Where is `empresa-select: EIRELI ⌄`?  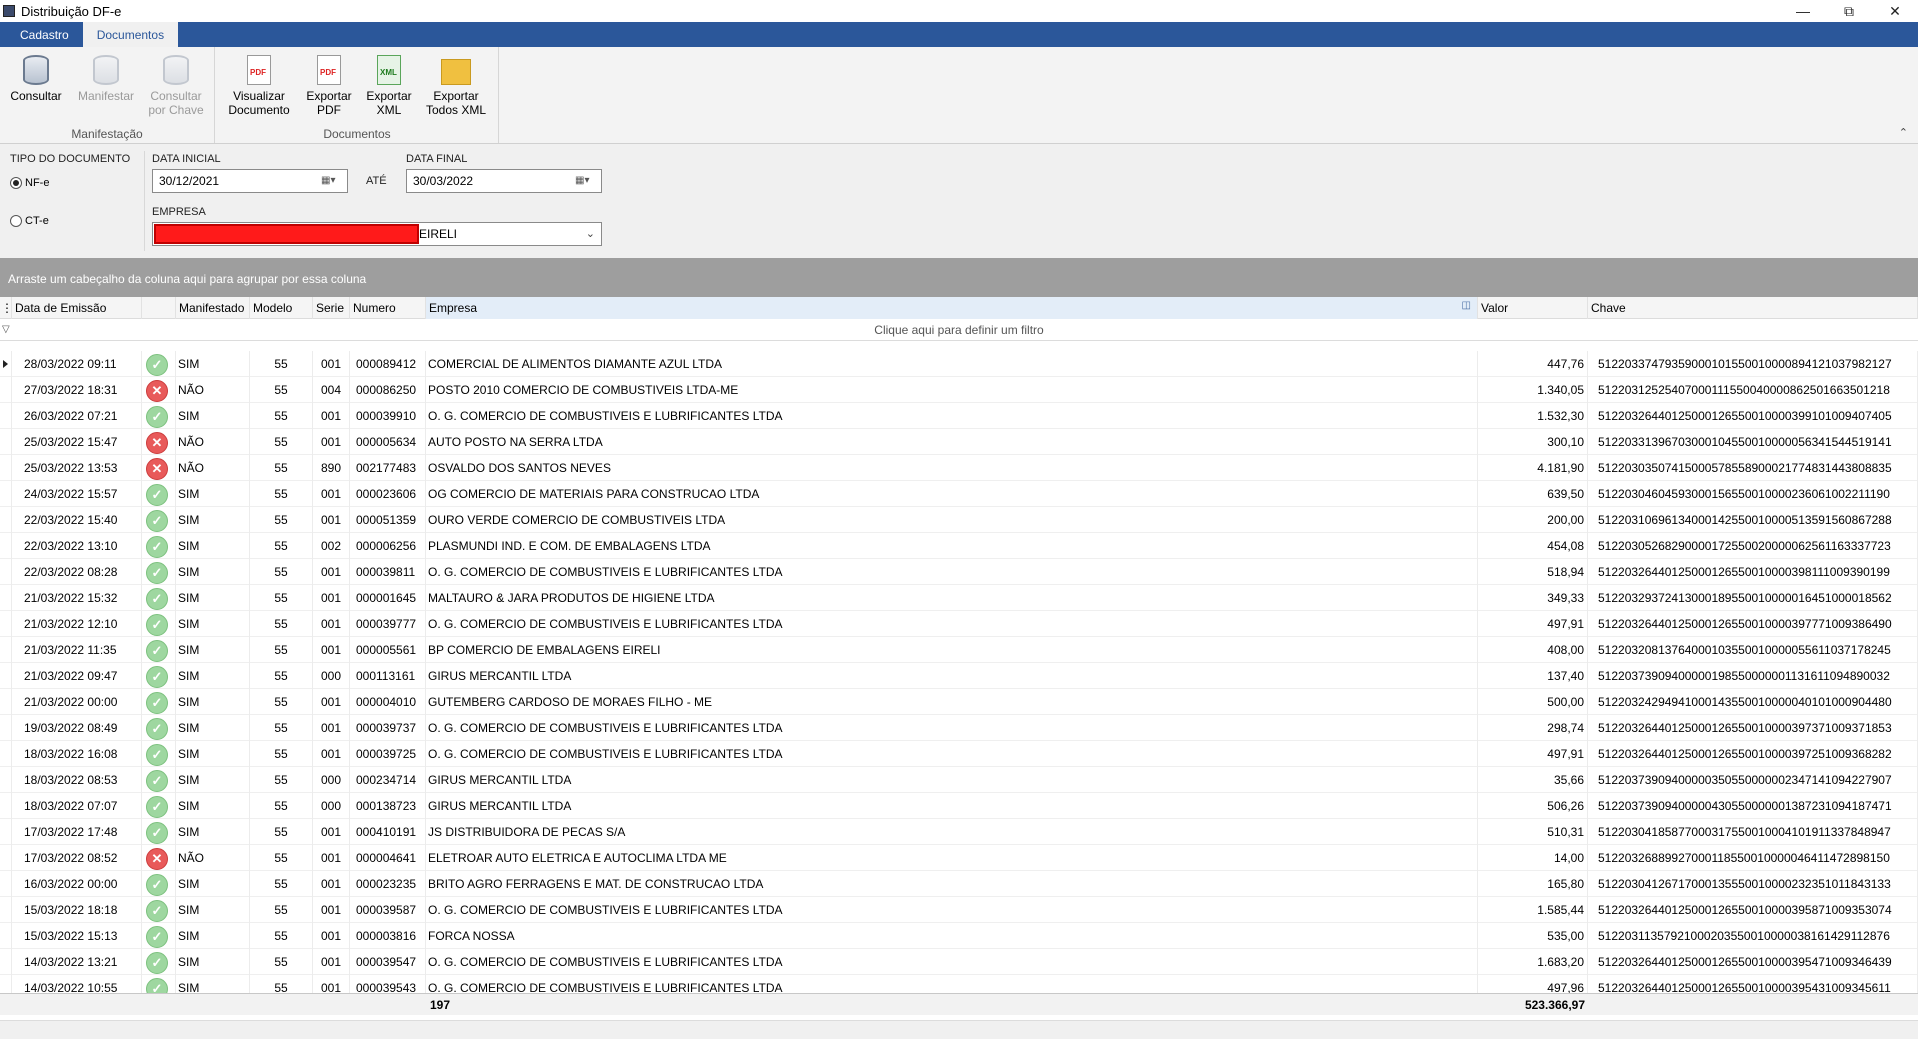 empresa-select: EIRELI ⌄ is located at coordinates (377, 234).